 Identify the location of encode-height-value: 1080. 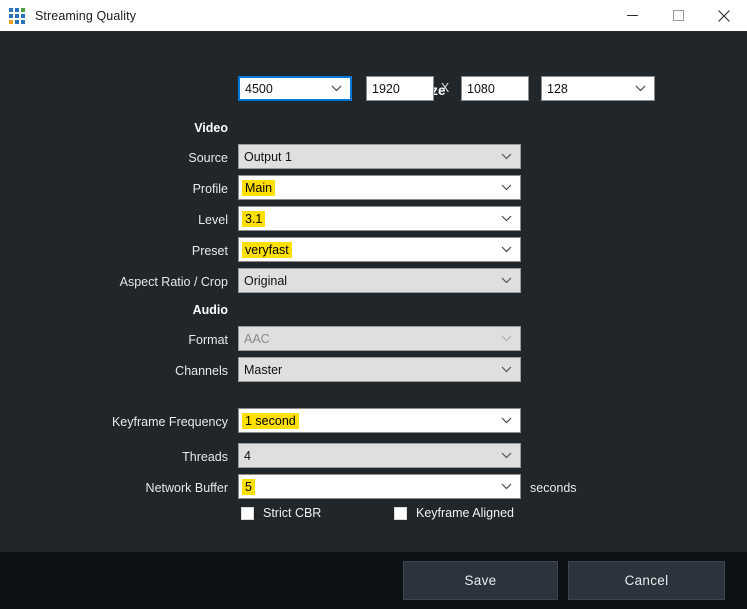
(481, 88).